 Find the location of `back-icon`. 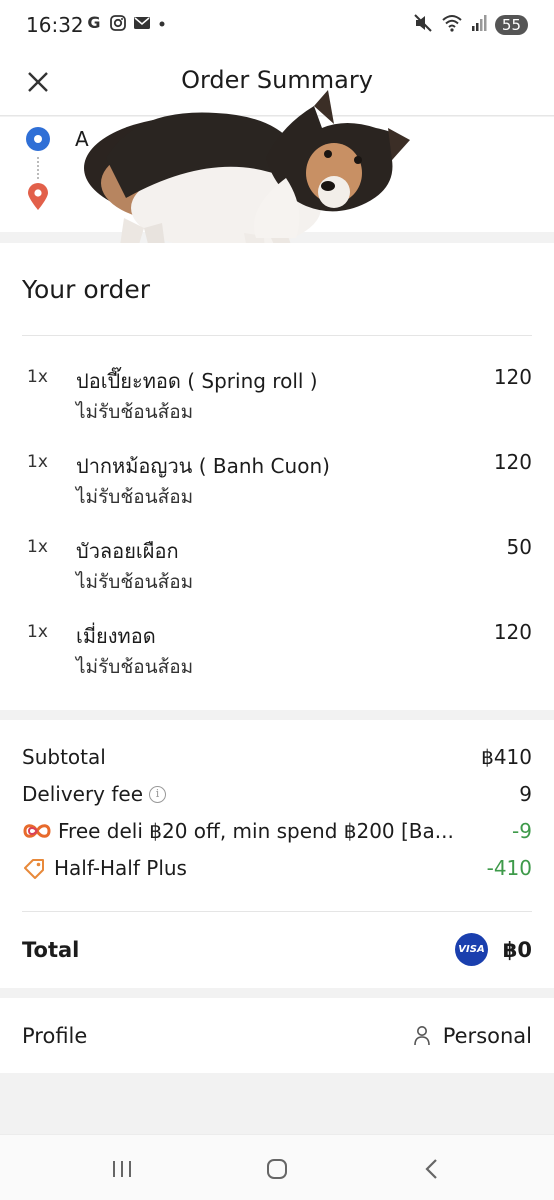

back-icon is located at coordinates (431, 1169).